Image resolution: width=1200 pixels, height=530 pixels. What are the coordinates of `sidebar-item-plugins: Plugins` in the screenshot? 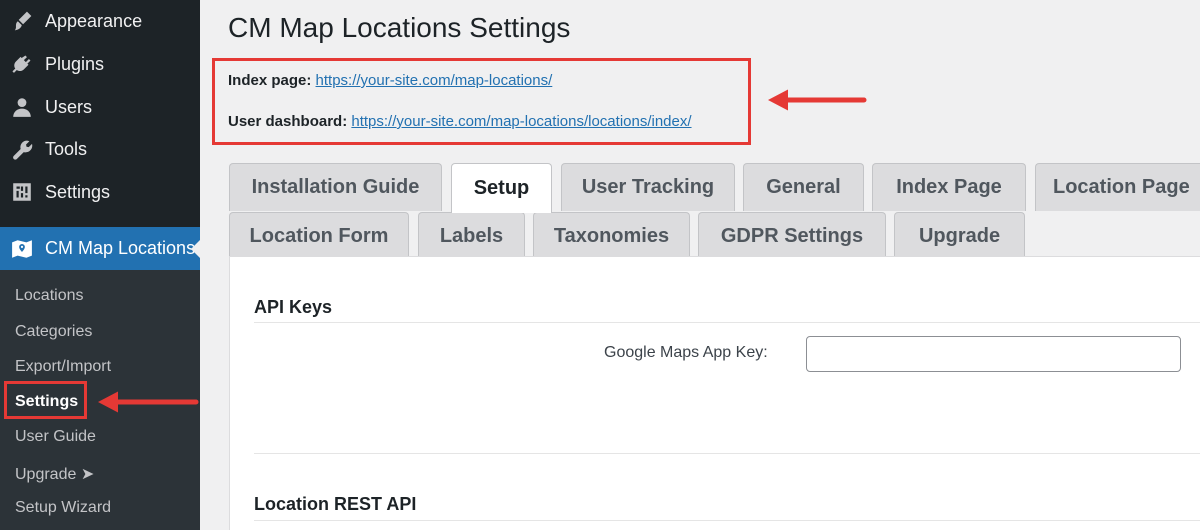 It's located at (100, 64).